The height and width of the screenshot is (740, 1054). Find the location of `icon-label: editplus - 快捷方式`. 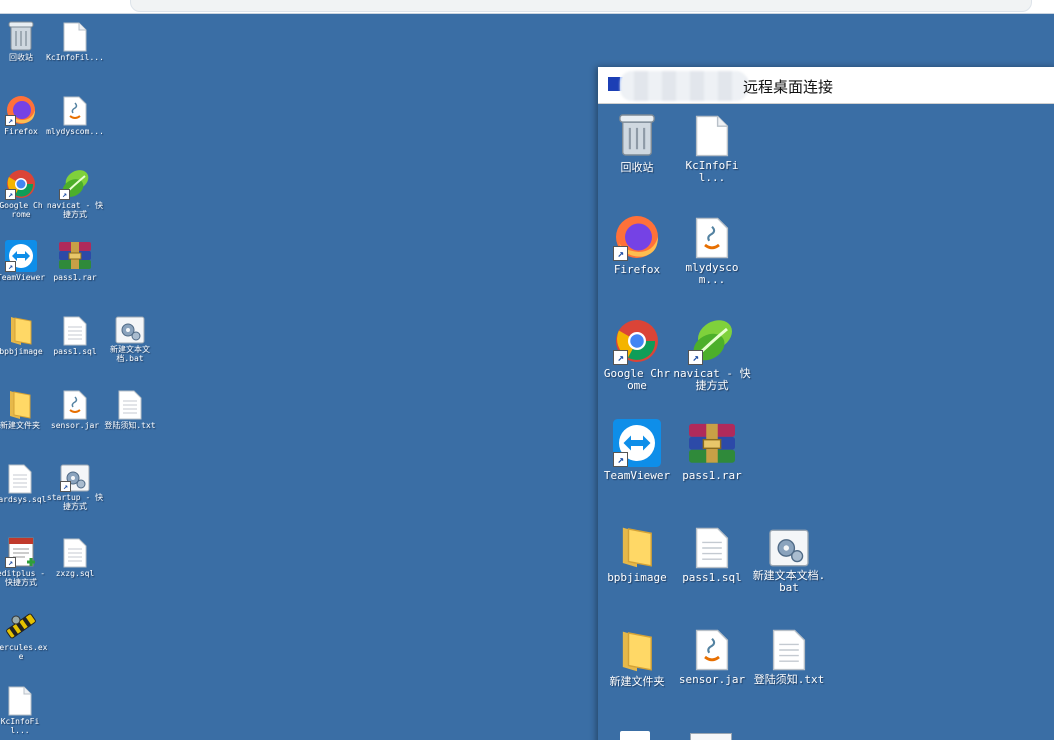

icon-label: editplus - 快捷方式 is located at coordinates (23, 578).